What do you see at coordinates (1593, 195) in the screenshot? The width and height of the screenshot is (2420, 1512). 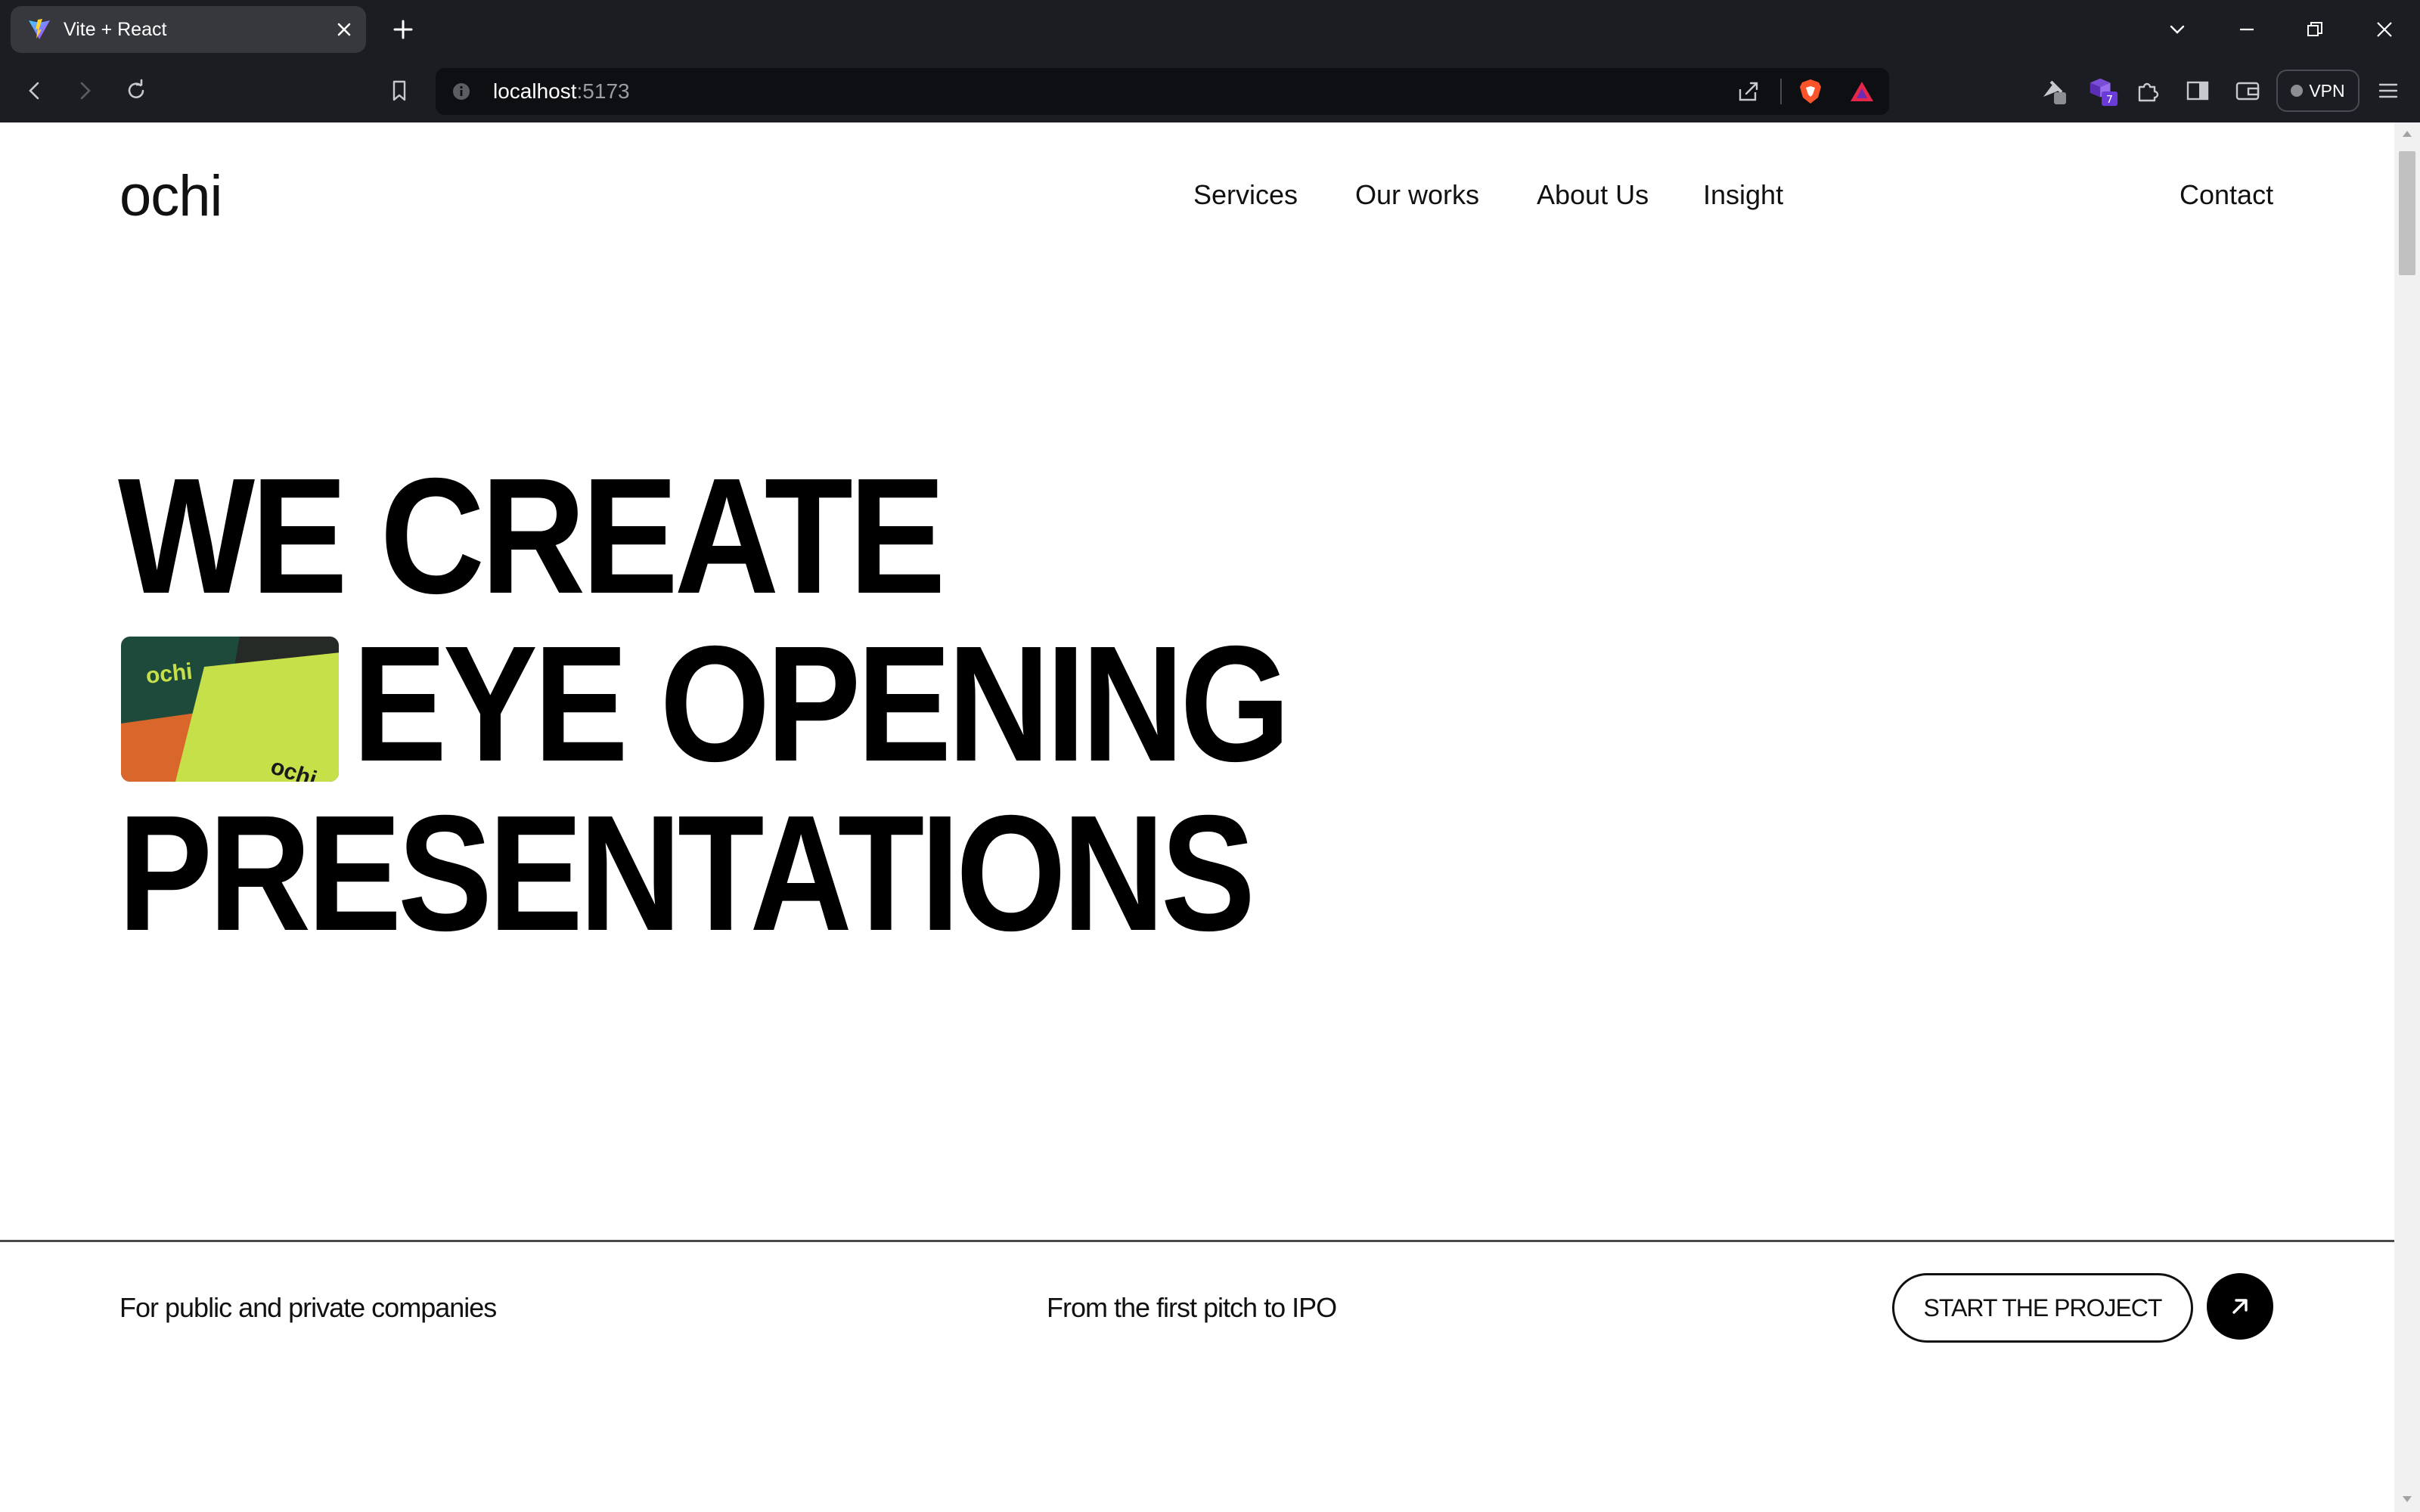 I see `nav-about-us: About Us` at bounding box center [1593, 195].